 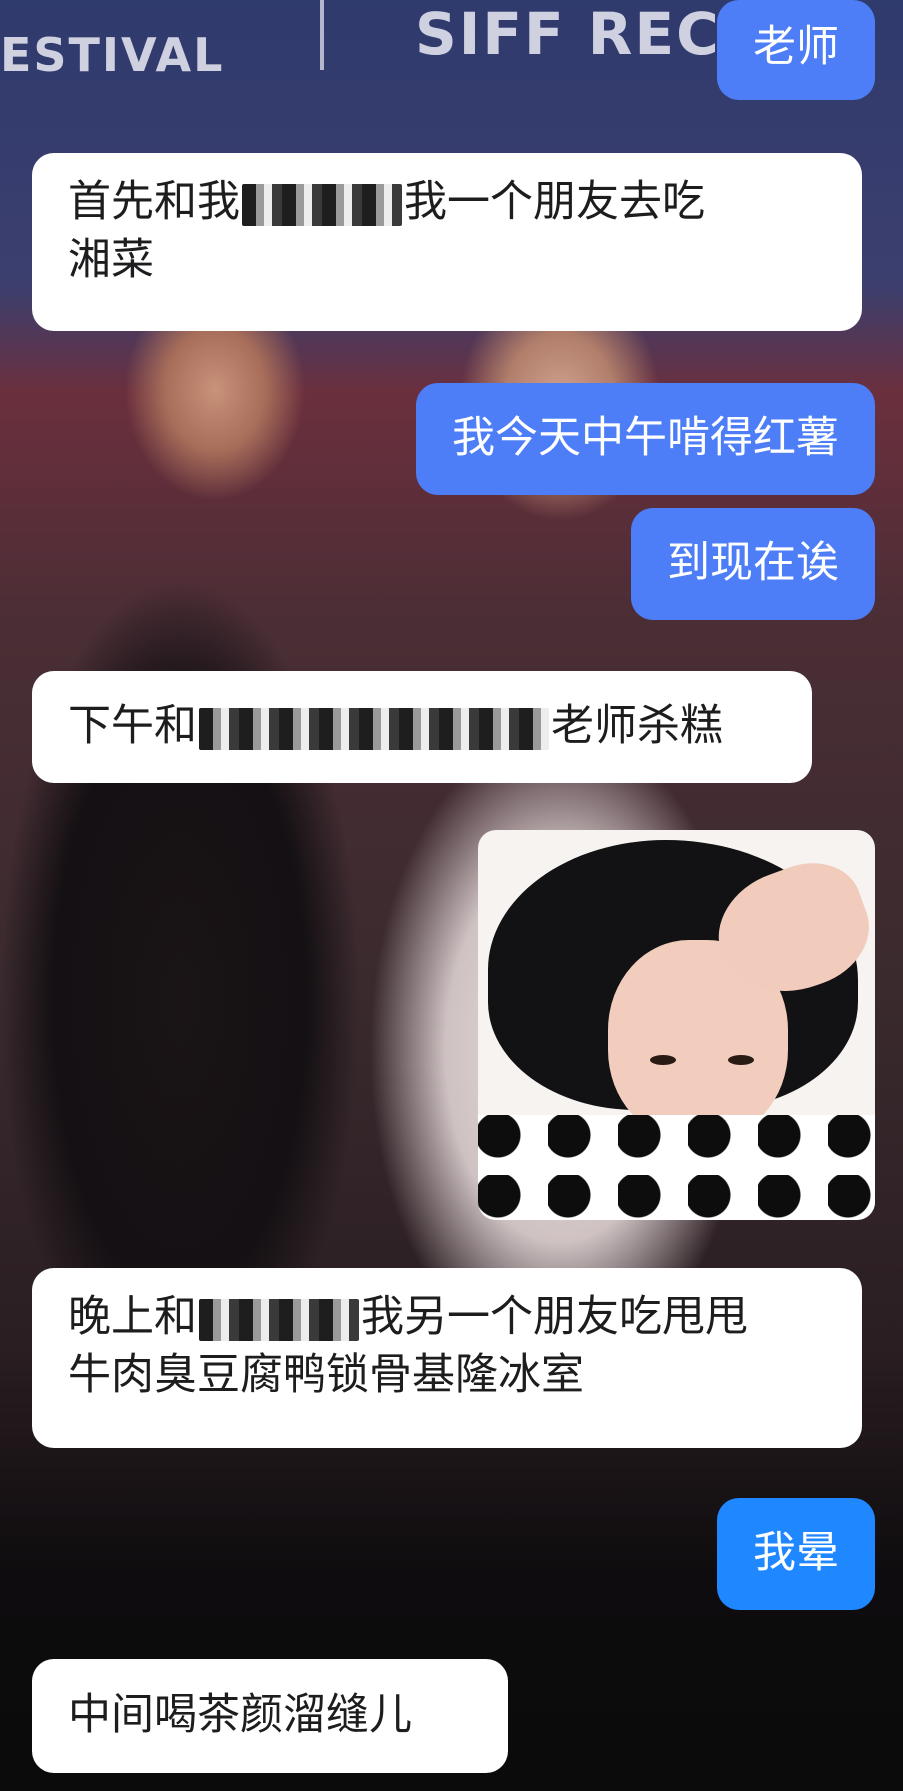 I want to click on message-bubble-incoming: 中间喝茶颜溜缝儿, so click(x=270, y=1716).